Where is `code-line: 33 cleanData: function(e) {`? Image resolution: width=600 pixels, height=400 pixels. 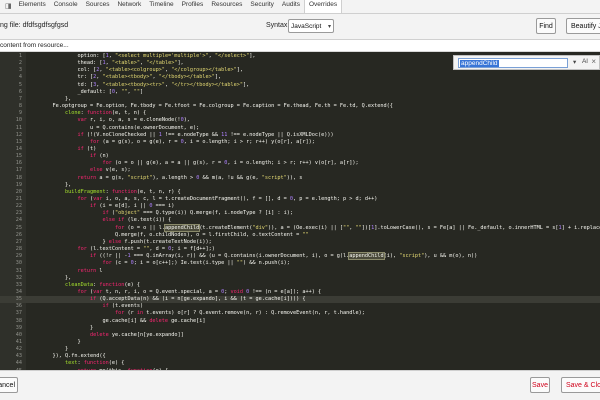
code-line: 33 cleanData: function(e) { is located at coordinates (300, 285).